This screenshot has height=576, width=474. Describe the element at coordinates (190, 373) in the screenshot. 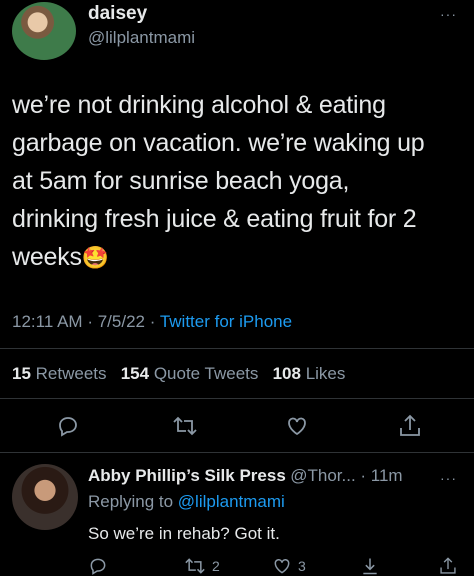

I see `quote-tweets-stat: 154 Quote Tweets` at that location.